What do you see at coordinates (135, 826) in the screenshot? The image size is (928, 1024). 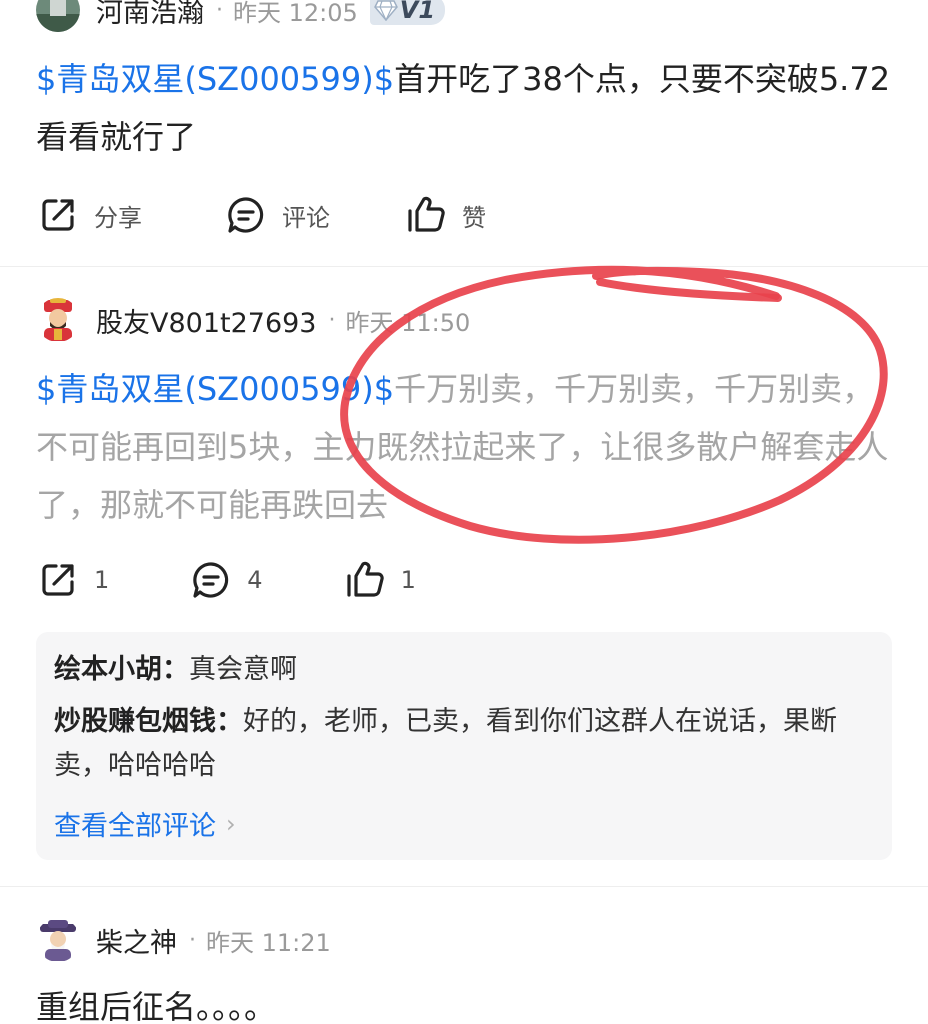 I see `view-all-label: 查看全部评论` at bounding box center [135, 826].